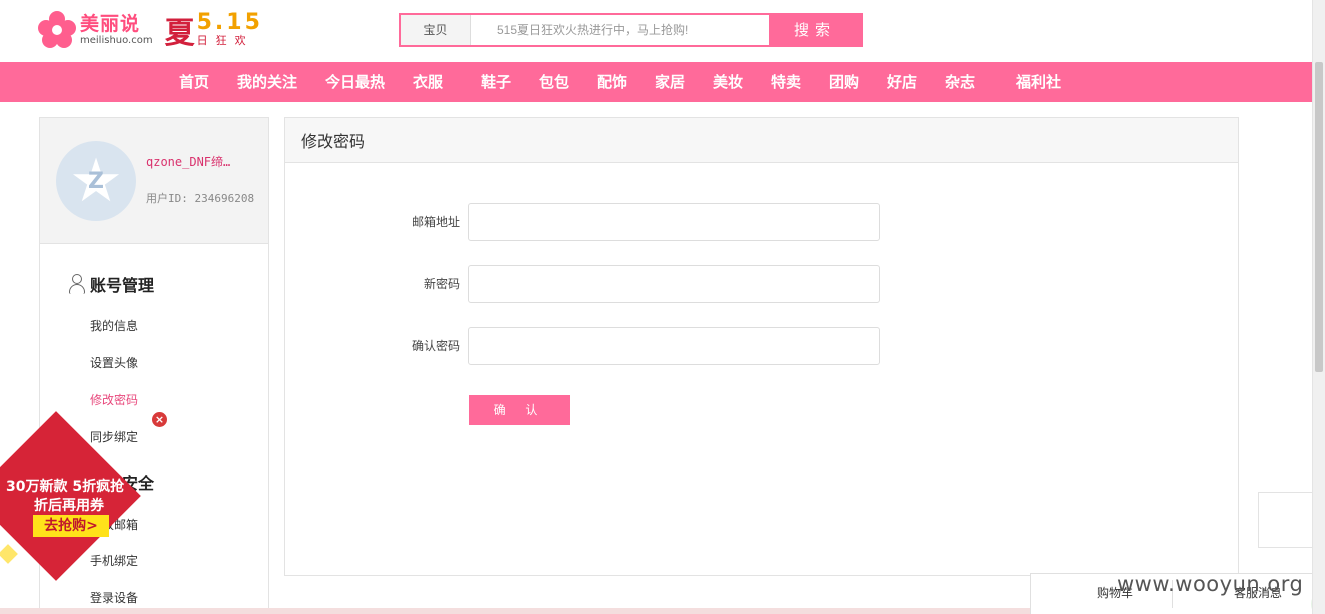 Image resolution: width=1325 pixels, height=614 pixels. Describe the element at coordinates (77, 284) in the screenshot. I see `user-icon` at that location.